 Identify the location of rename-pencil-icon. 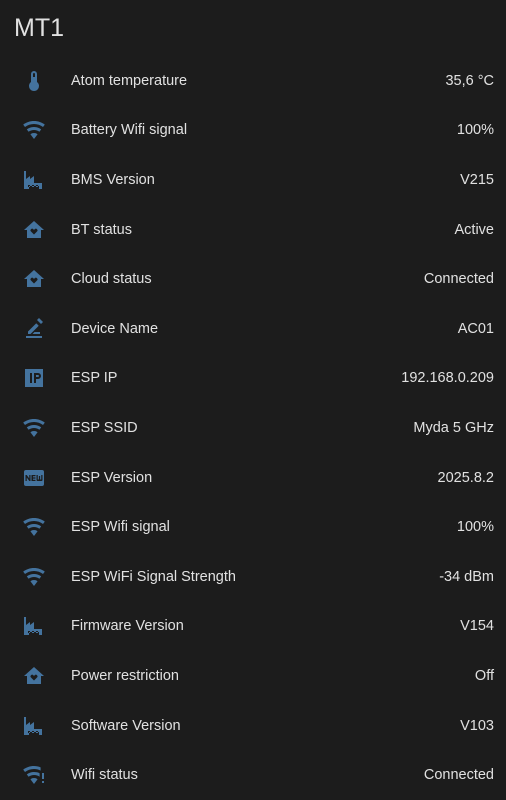
(34, 329).